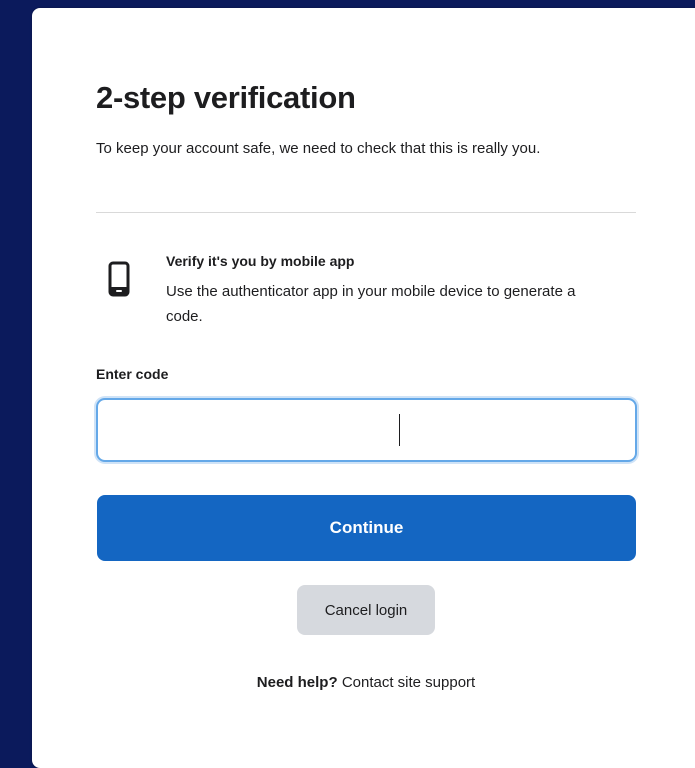  I want to click on mobile-phone-icon, so click(119, 279).